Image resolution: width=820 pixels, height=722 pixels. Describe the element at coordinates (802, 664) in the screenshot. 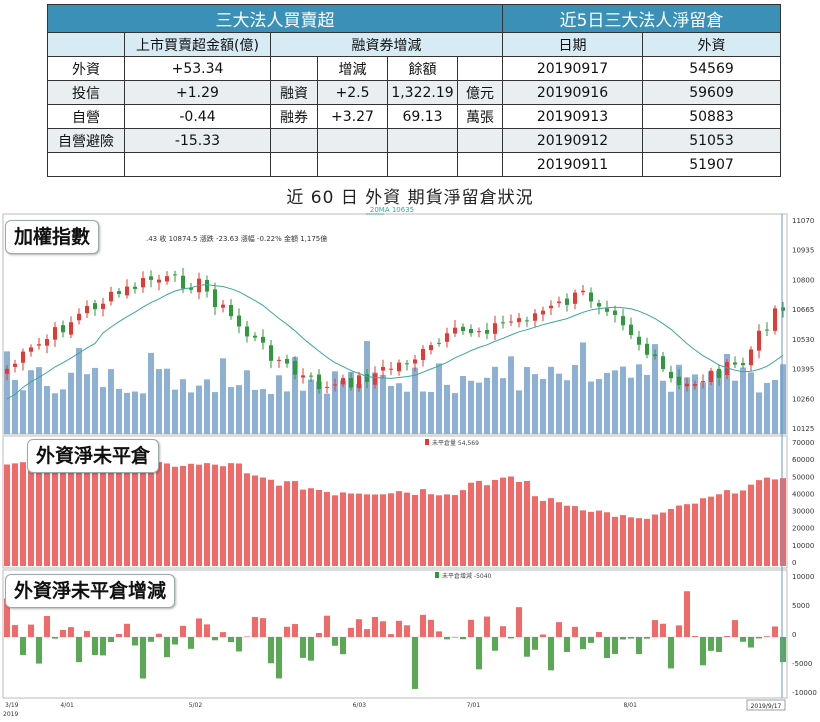

I see `chg-y-tick: -5000` at that location.